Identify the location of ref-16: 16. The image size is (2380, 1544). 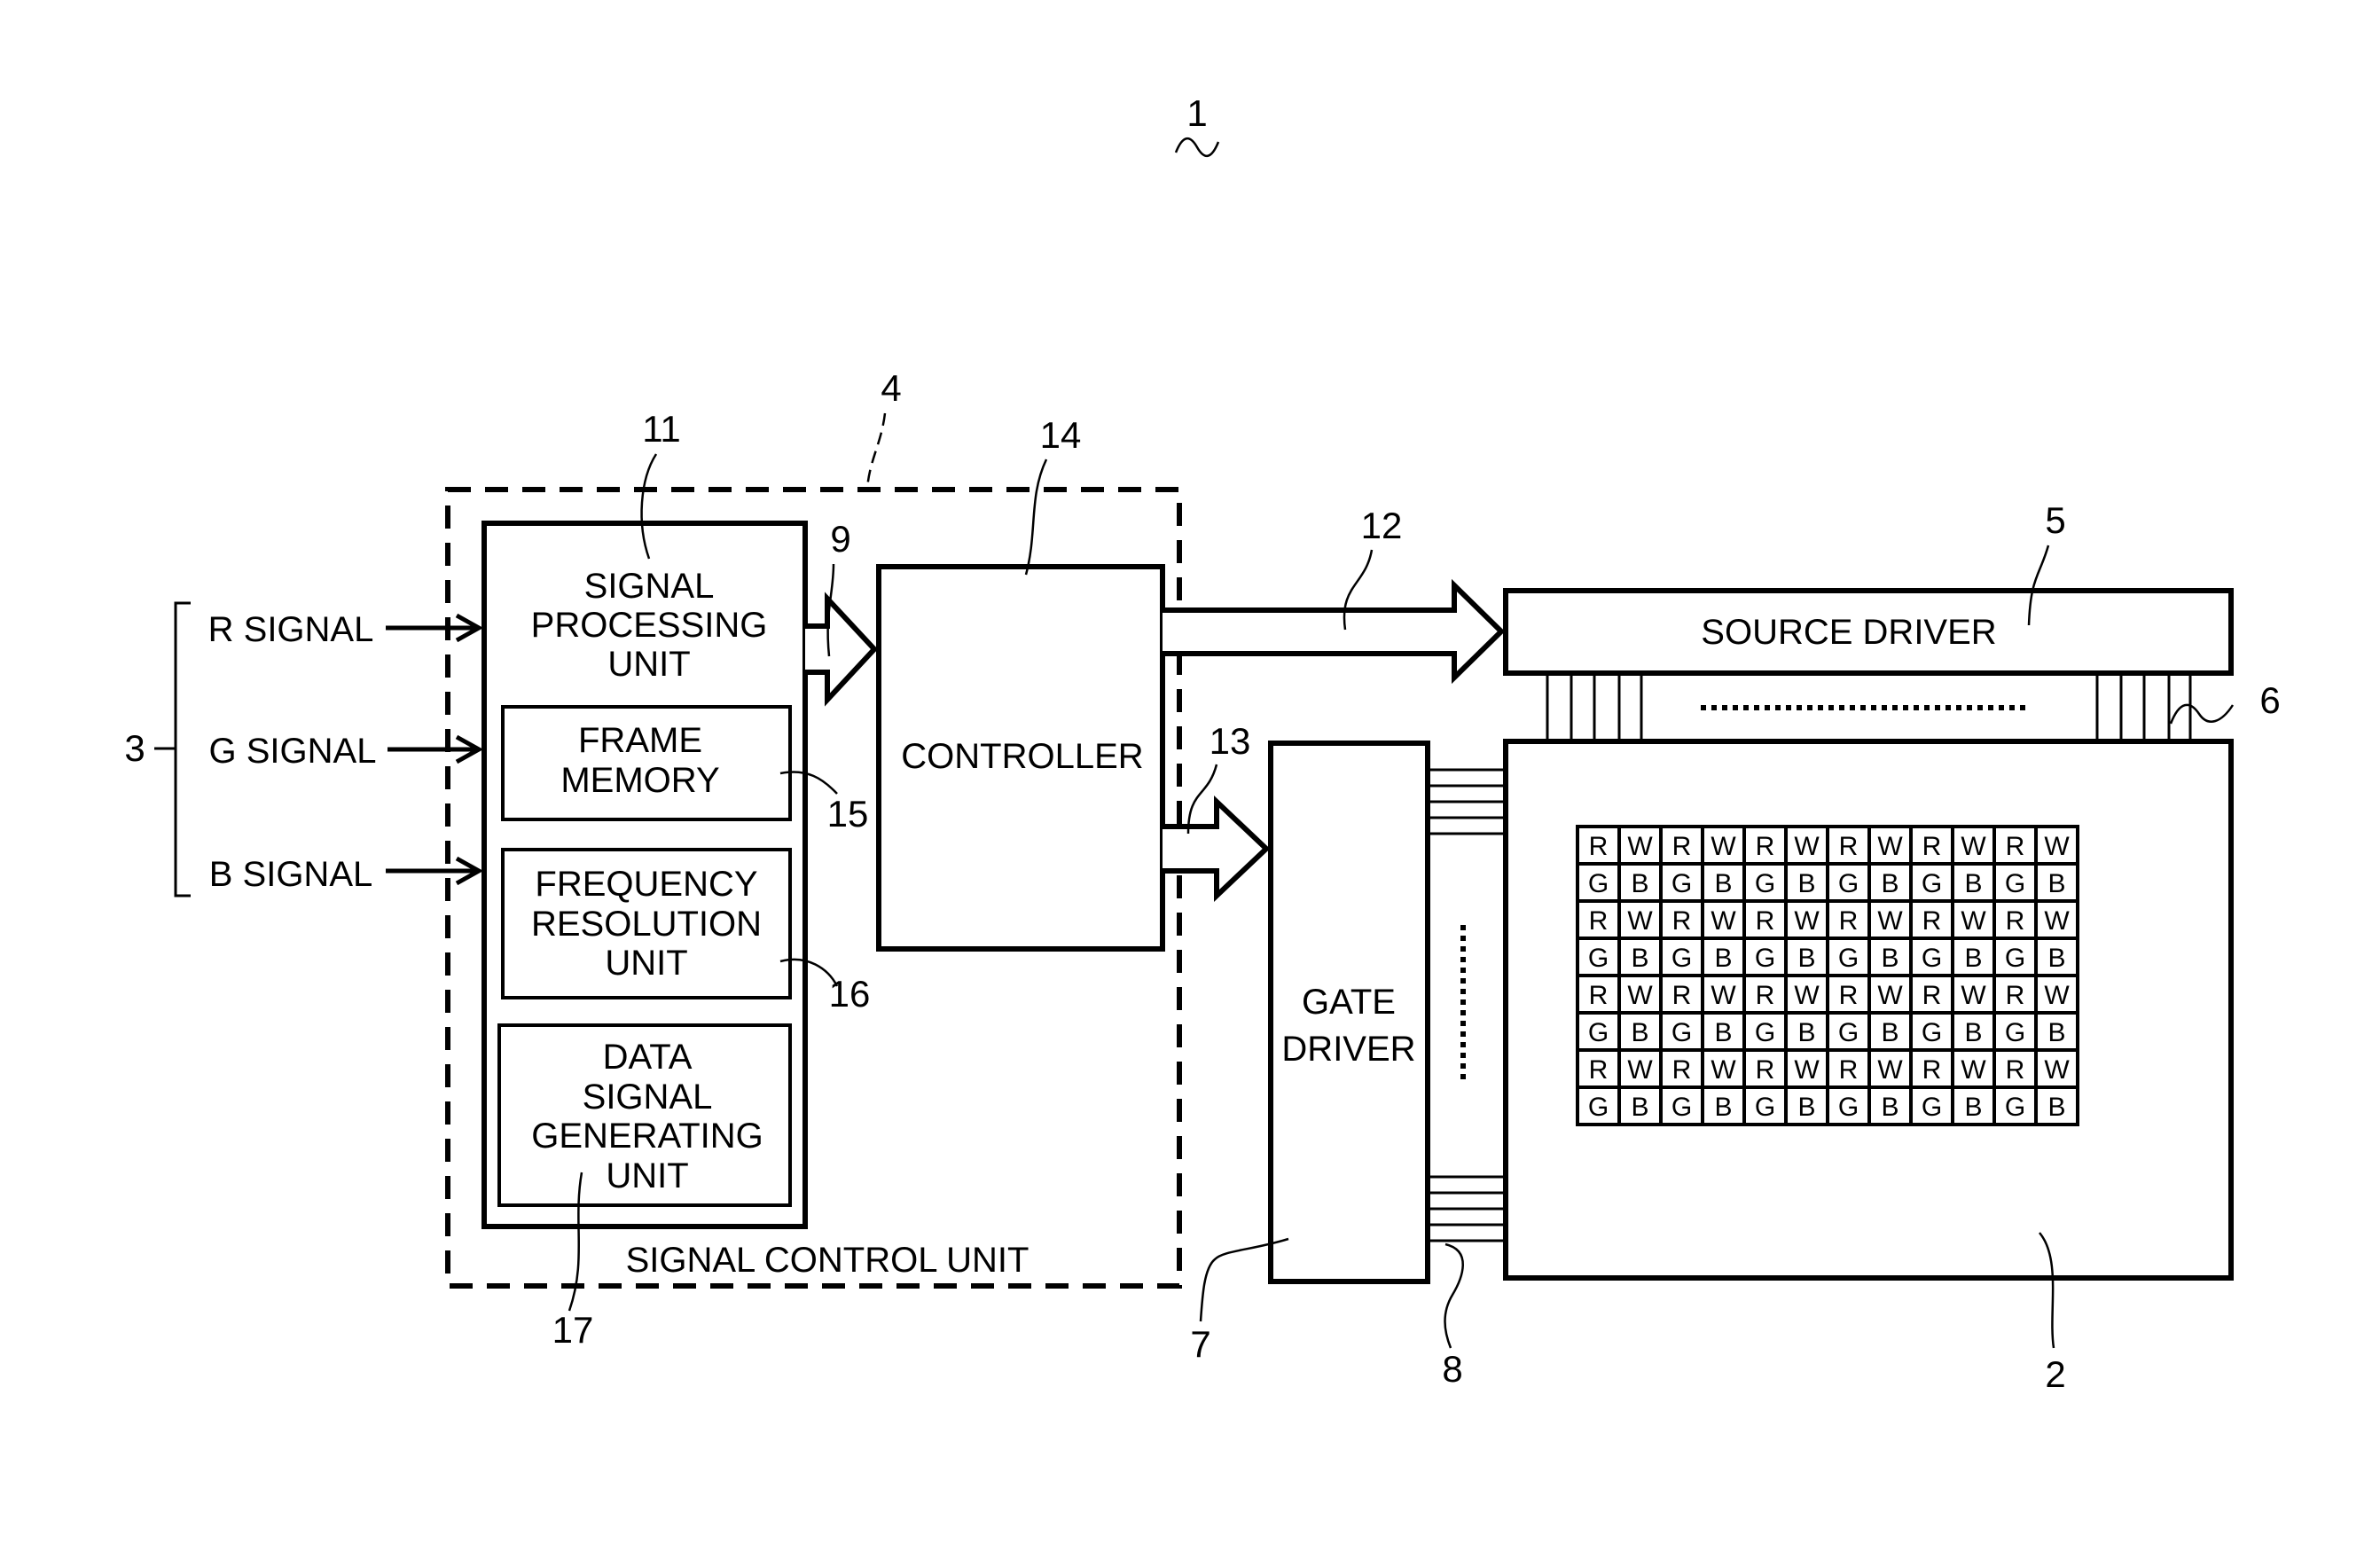
(850, 994).